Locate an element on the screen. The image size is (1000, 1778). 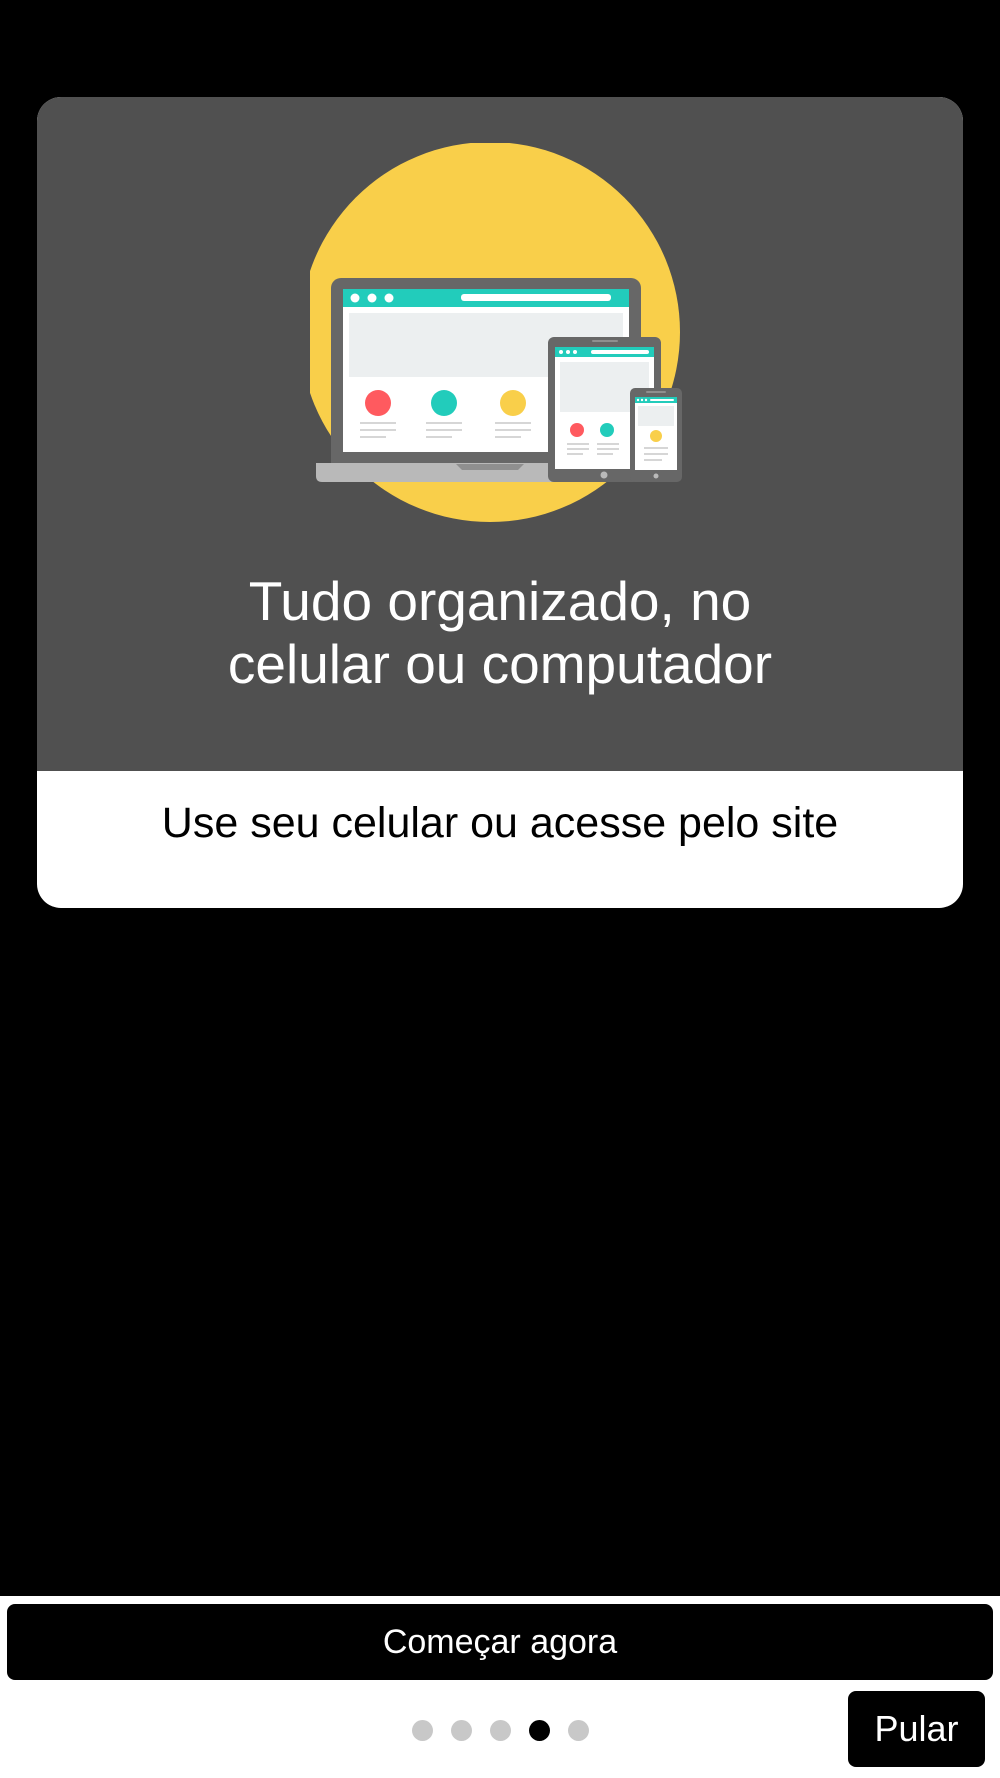
skip-button: Pular is located at coordinates (916, 1729).